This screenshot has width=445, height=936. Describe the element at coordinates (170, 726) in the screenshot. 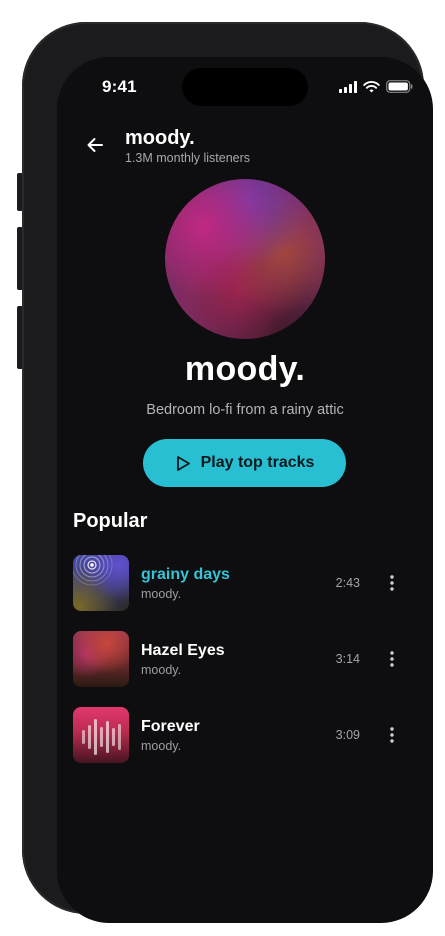

I see `track-title: Forever` at that location.